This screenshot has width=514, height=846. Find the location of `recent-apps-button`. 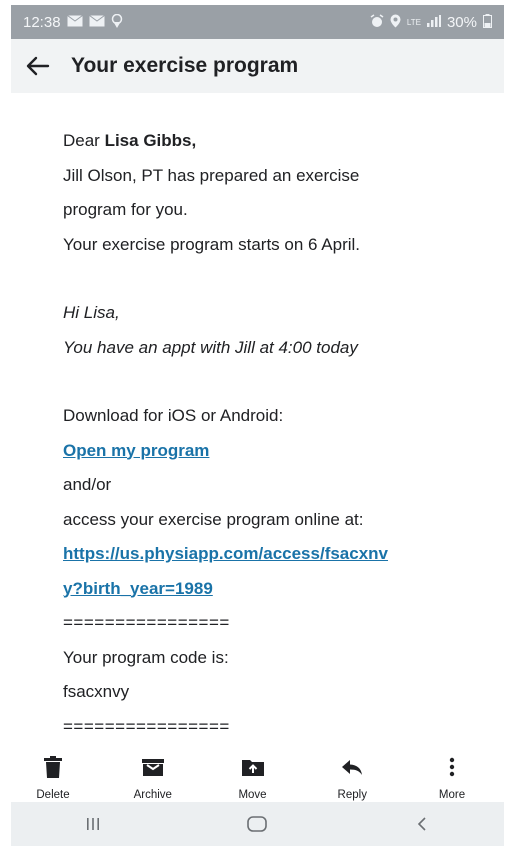

recent-apps-button is located at coordinates (93, 824).